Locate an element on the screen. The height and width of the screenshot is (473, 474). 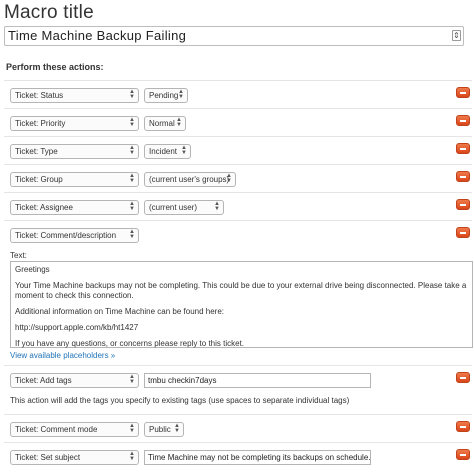
action-row-type: Ticket: Type ▲ ▼ Incident ▲ ▼ is located at coordinates (238, 150).